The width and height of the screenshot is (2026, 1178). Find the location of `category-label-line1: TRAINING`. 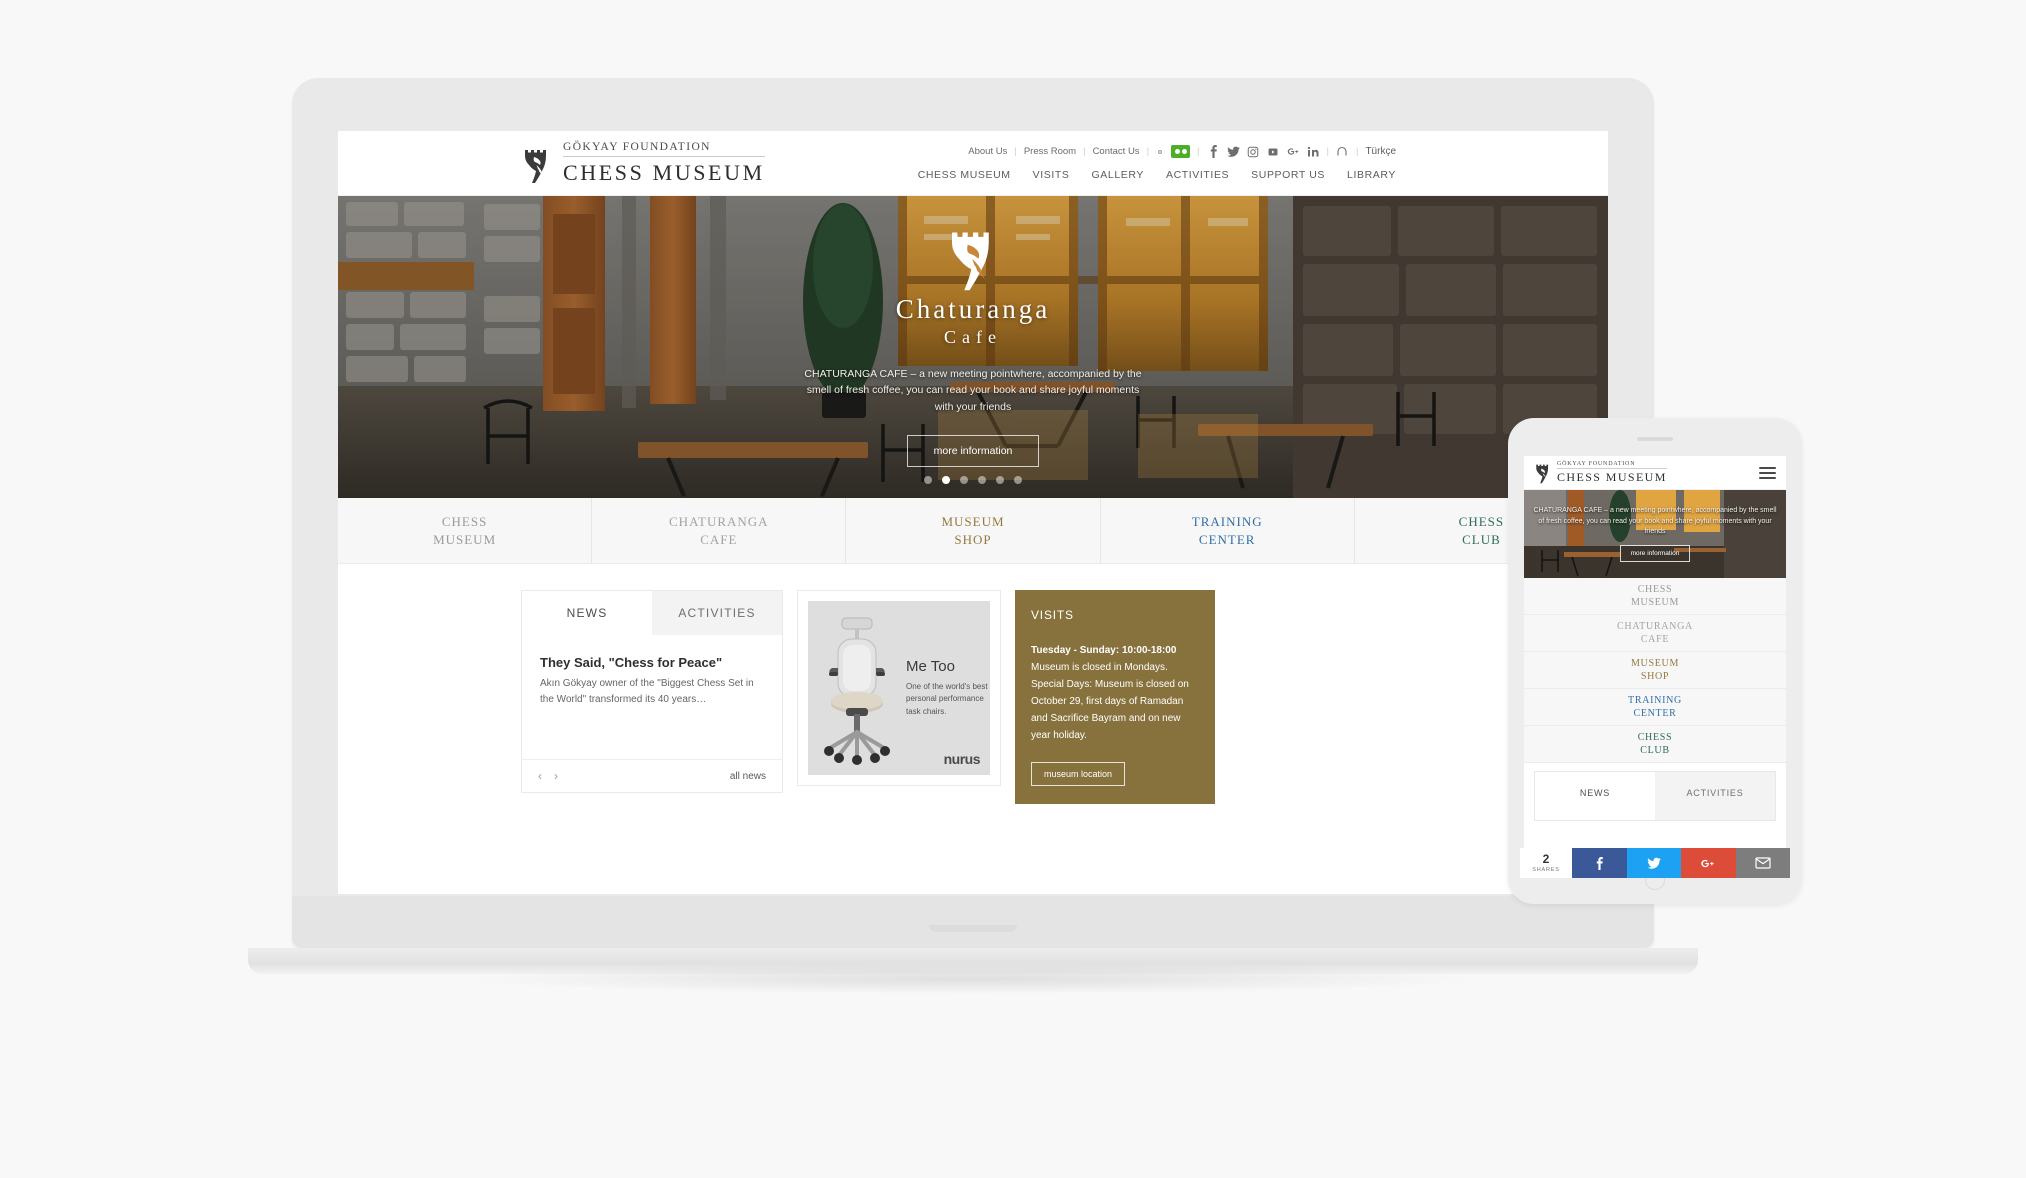

category-label-line1: TRAINING is located at coordinates (1227, 521).